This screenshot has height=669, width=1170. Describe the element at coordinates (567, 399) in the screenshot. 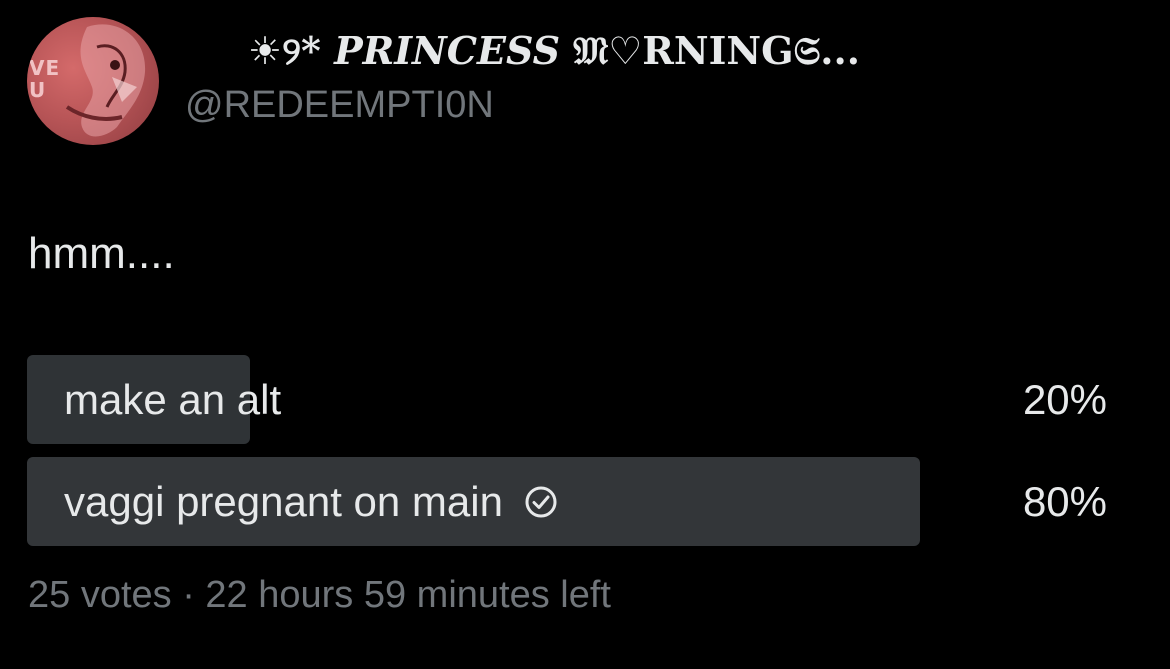

I see `poll-option-1: make an alt 20%` at that location.